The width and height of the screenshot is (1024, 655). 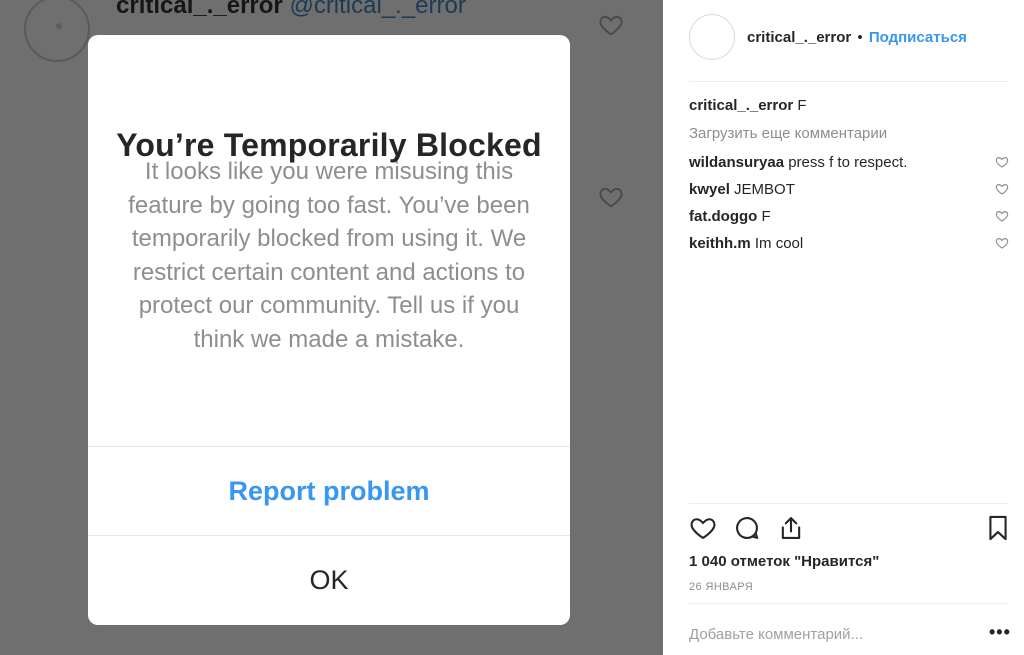 What do you see at coordinates (329, 491) in the screenshot?
I see `report-problem-button: Report problem` at bounding box center [329, 491].